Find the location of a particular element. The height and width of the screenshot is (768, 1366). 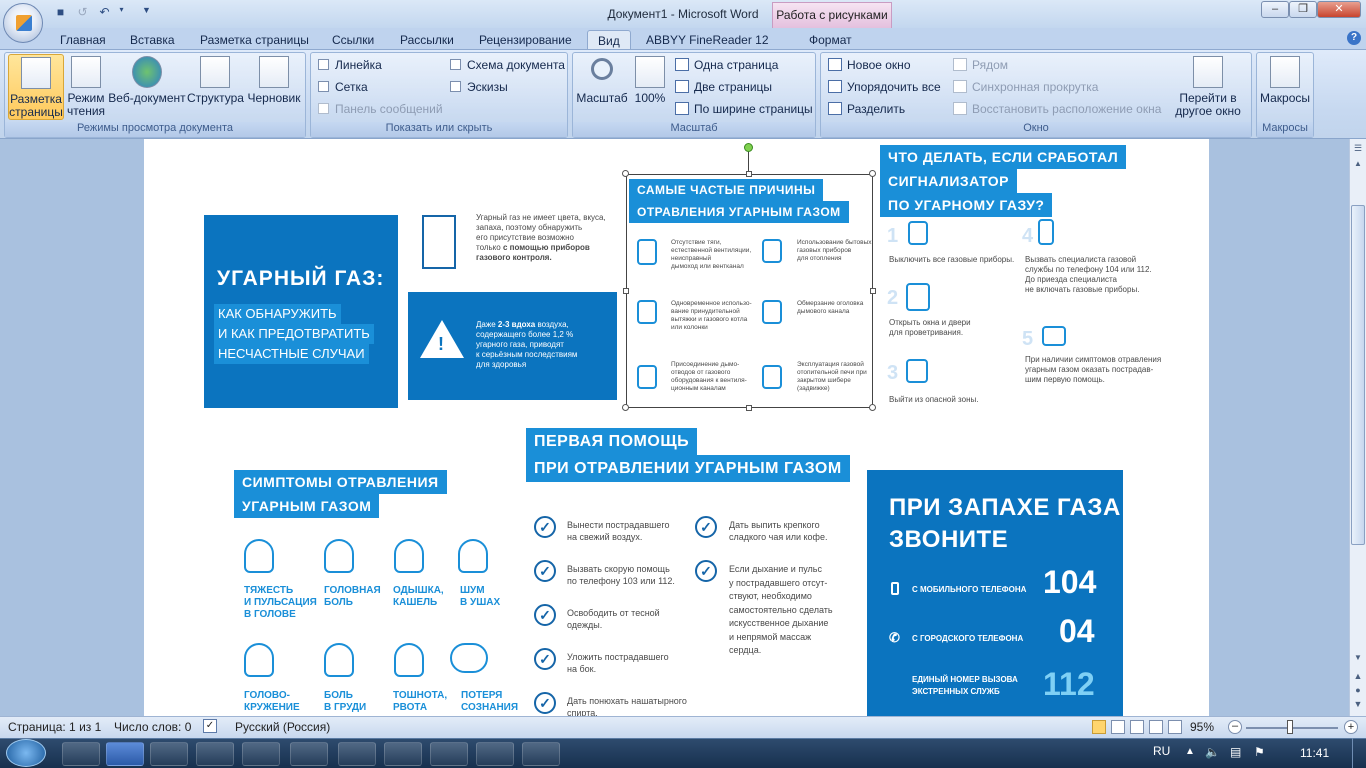

scroll-thumb is located at coordinates (1358, 375).